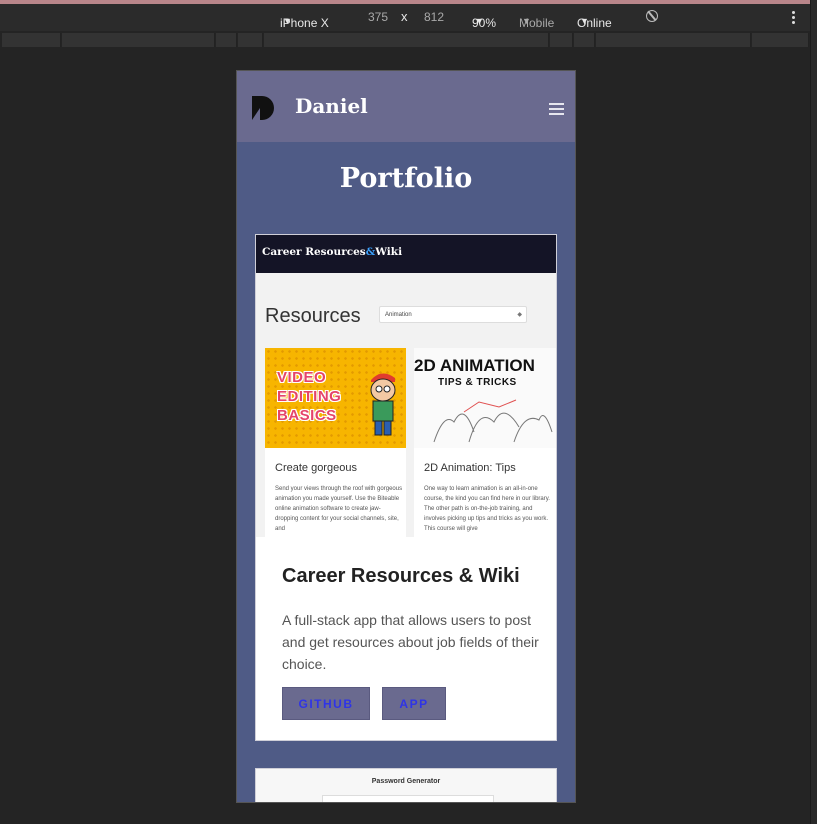 Image resolution: width=817 pixels, height=824 pixels. What do you see at coordinates (401, 576) in the screenshot?
I see `project-title: Career Resources & Wiki` at bounding box center [401, 576].